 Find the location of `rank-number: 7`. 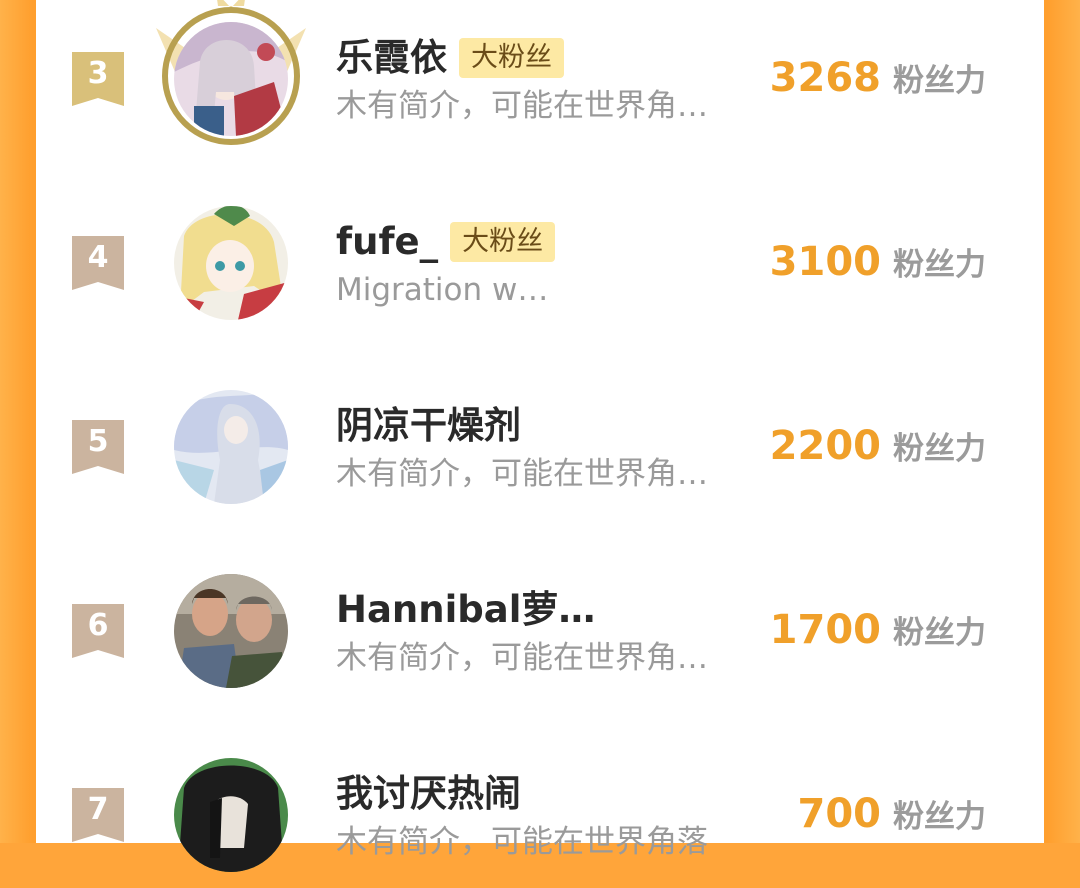

rank-number: 7 is located at coordinates (98, 809).